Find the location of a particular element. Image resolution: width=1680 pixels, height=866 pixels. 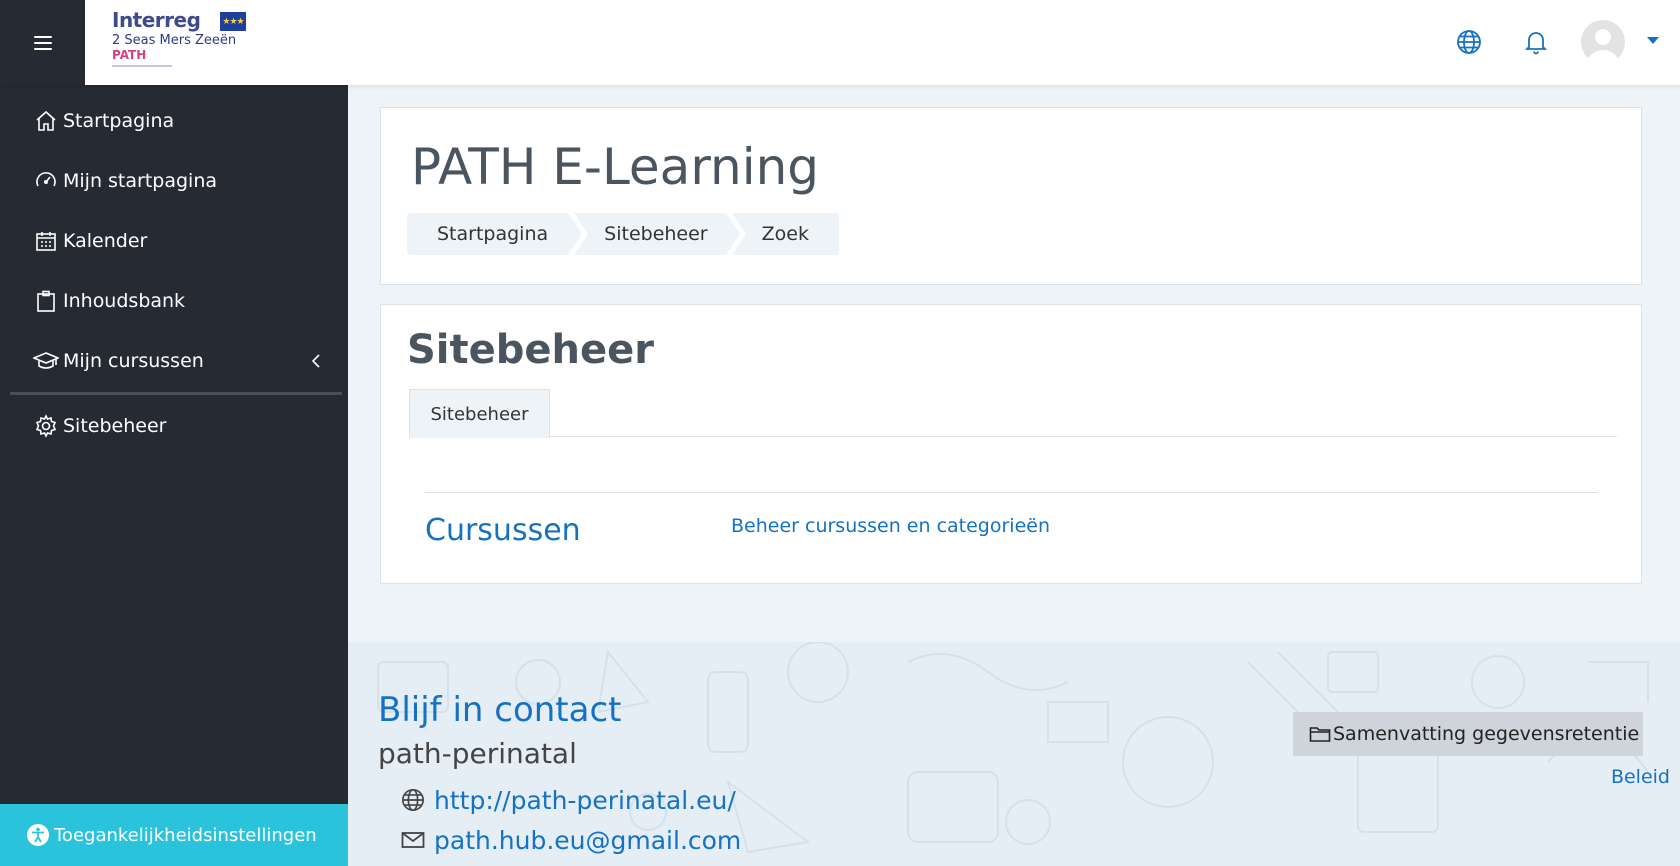

gear-icon is located at coordinates (46, 426).